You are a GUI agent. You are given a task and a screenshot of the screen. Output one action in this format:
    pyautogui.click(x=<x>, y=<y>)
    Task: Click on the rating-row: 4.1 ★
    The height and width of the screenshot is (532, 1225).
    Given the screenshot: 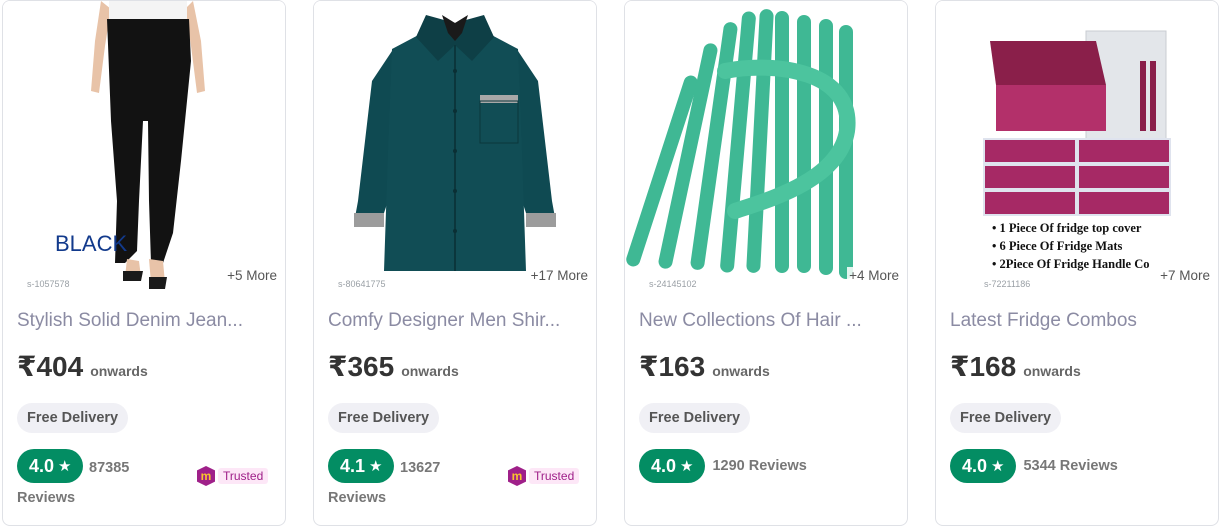 What is the action you would take?
    pyautogui.click(x=361, y=466)
    